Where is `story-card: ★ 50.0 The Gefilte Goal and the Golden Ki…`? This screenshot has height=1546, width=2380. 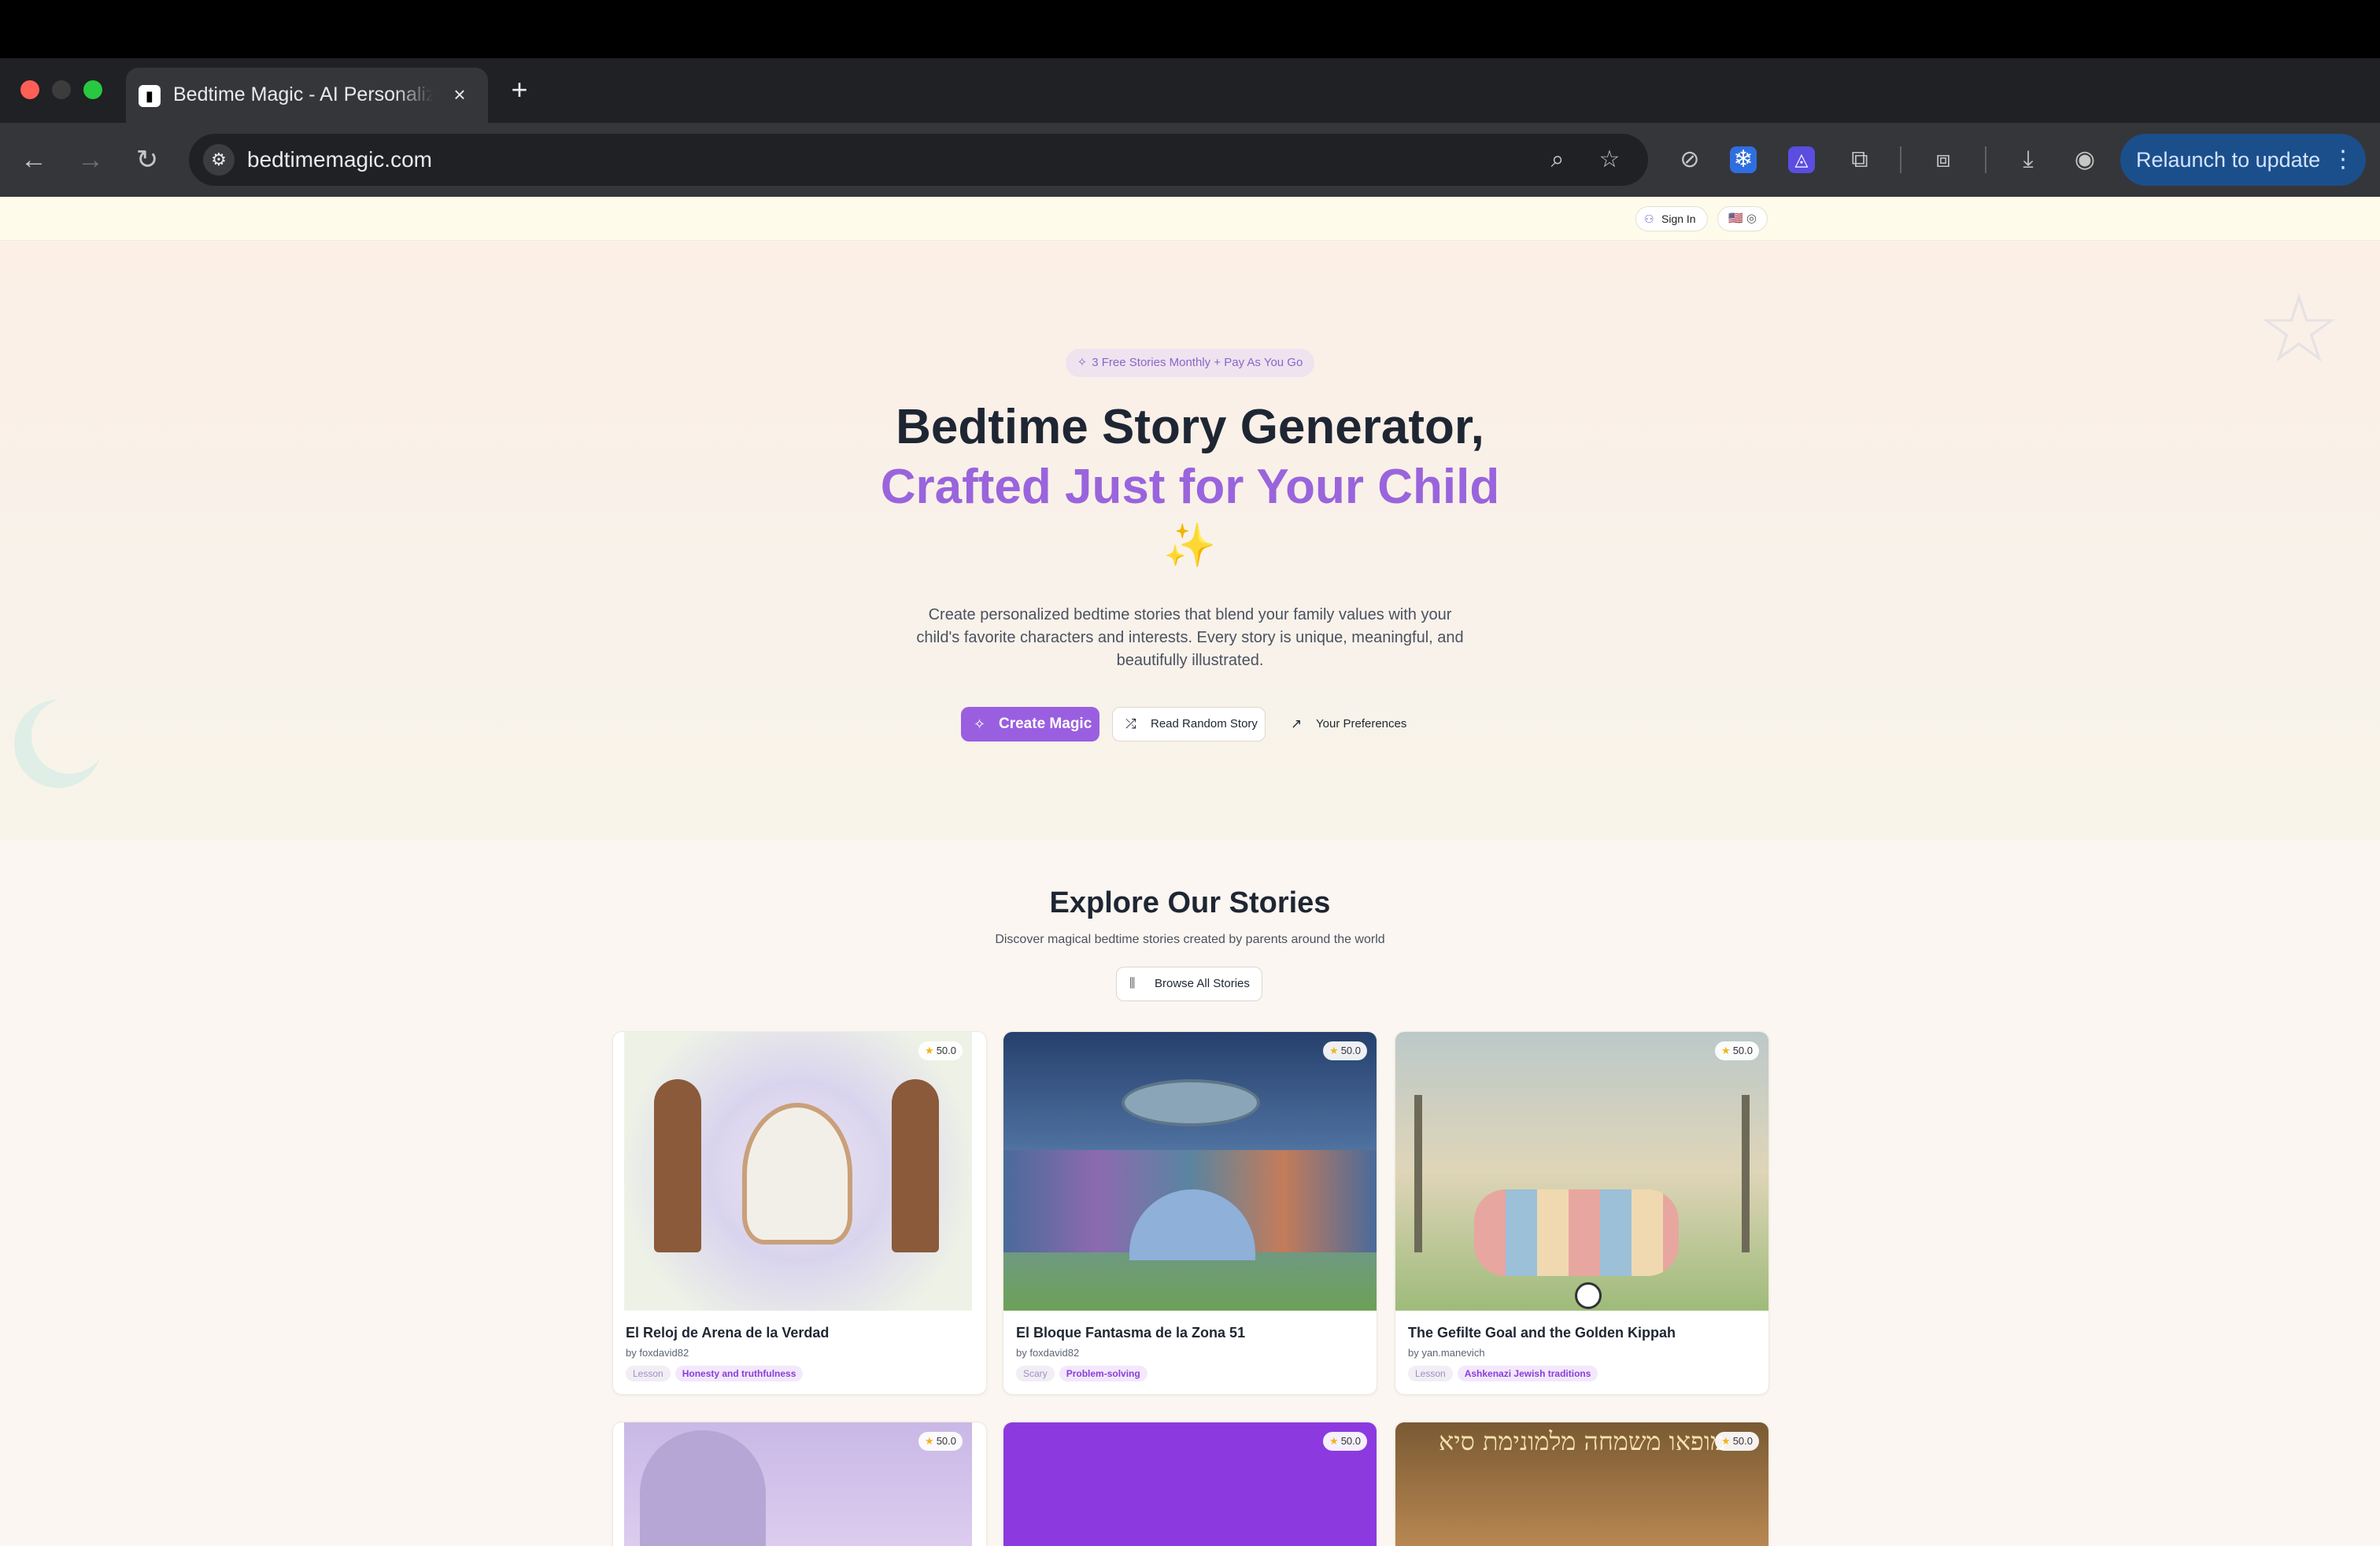 story-card: ★ 50.0 The Gefilte Goal and the Golden Ki… is located at coordinates (1582, 1213).